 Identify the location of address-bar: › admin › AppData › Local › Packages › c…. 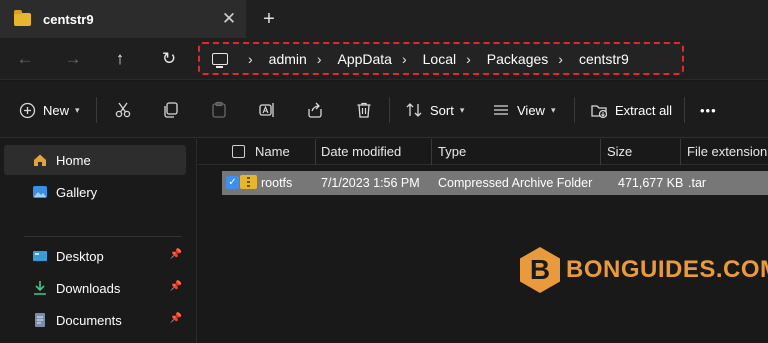
(441, 58).